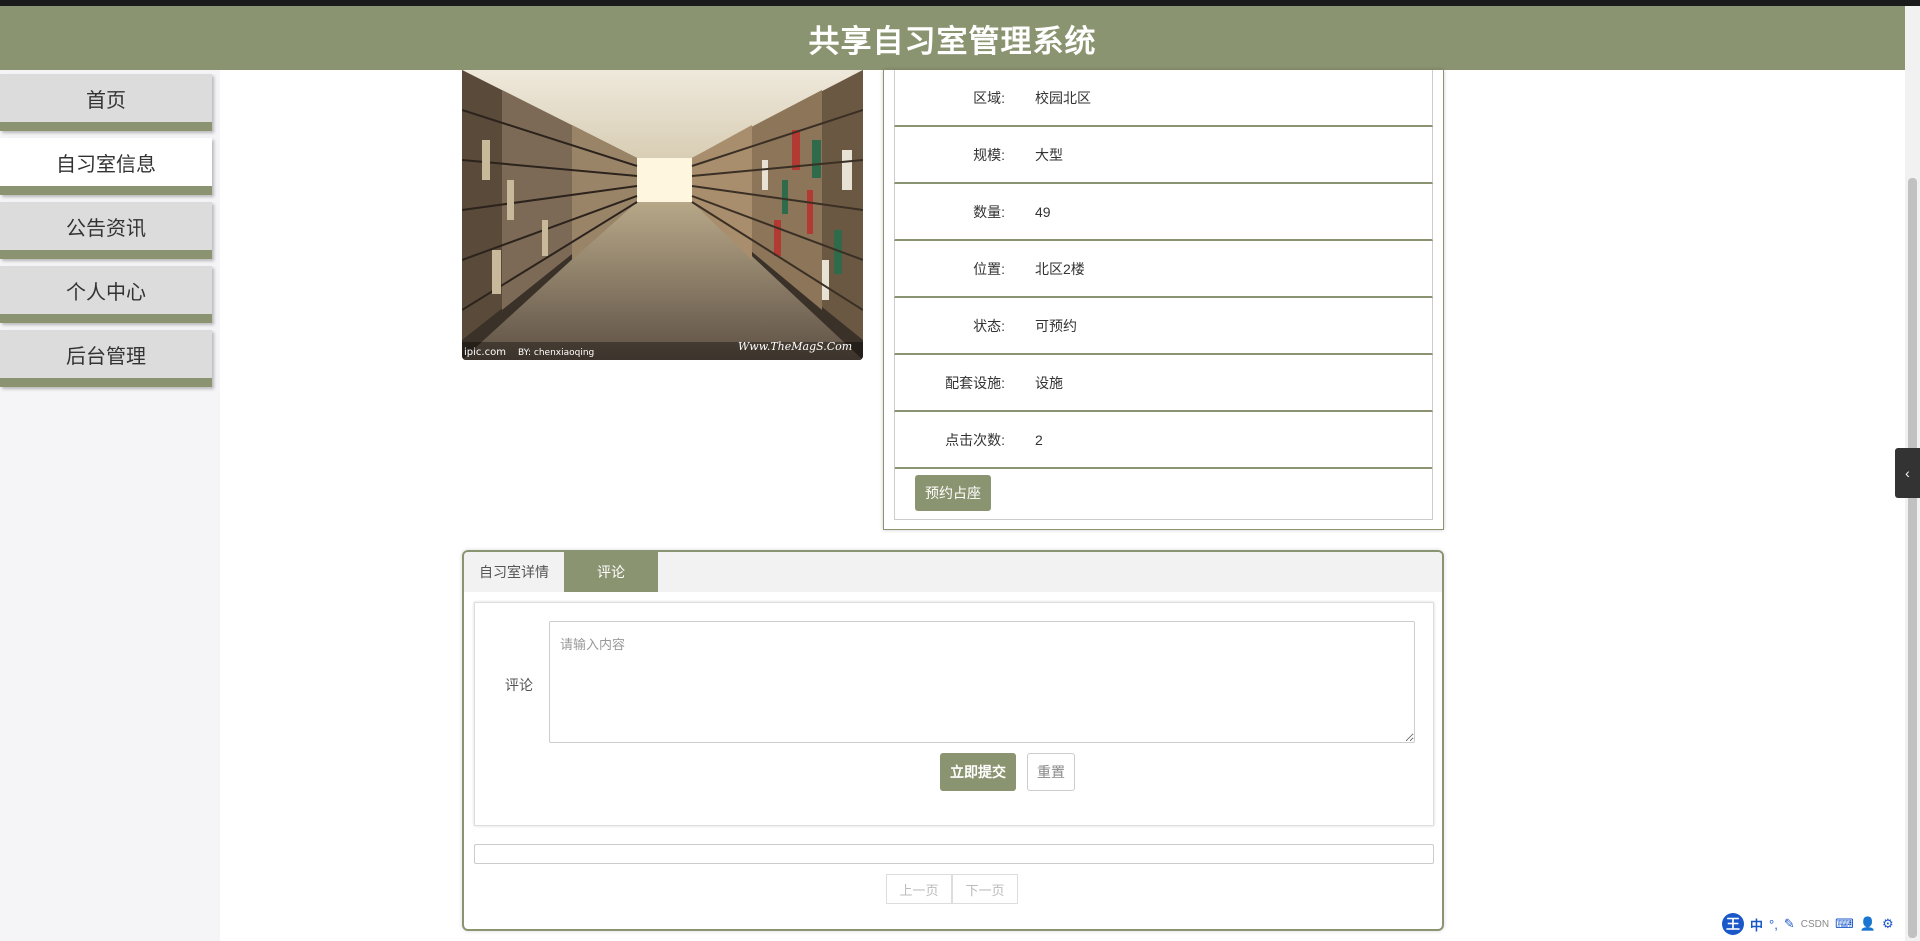  Describe the element at coordinates (989, 154) in the screenshot. I see `detail-label: 规模:` at that location.